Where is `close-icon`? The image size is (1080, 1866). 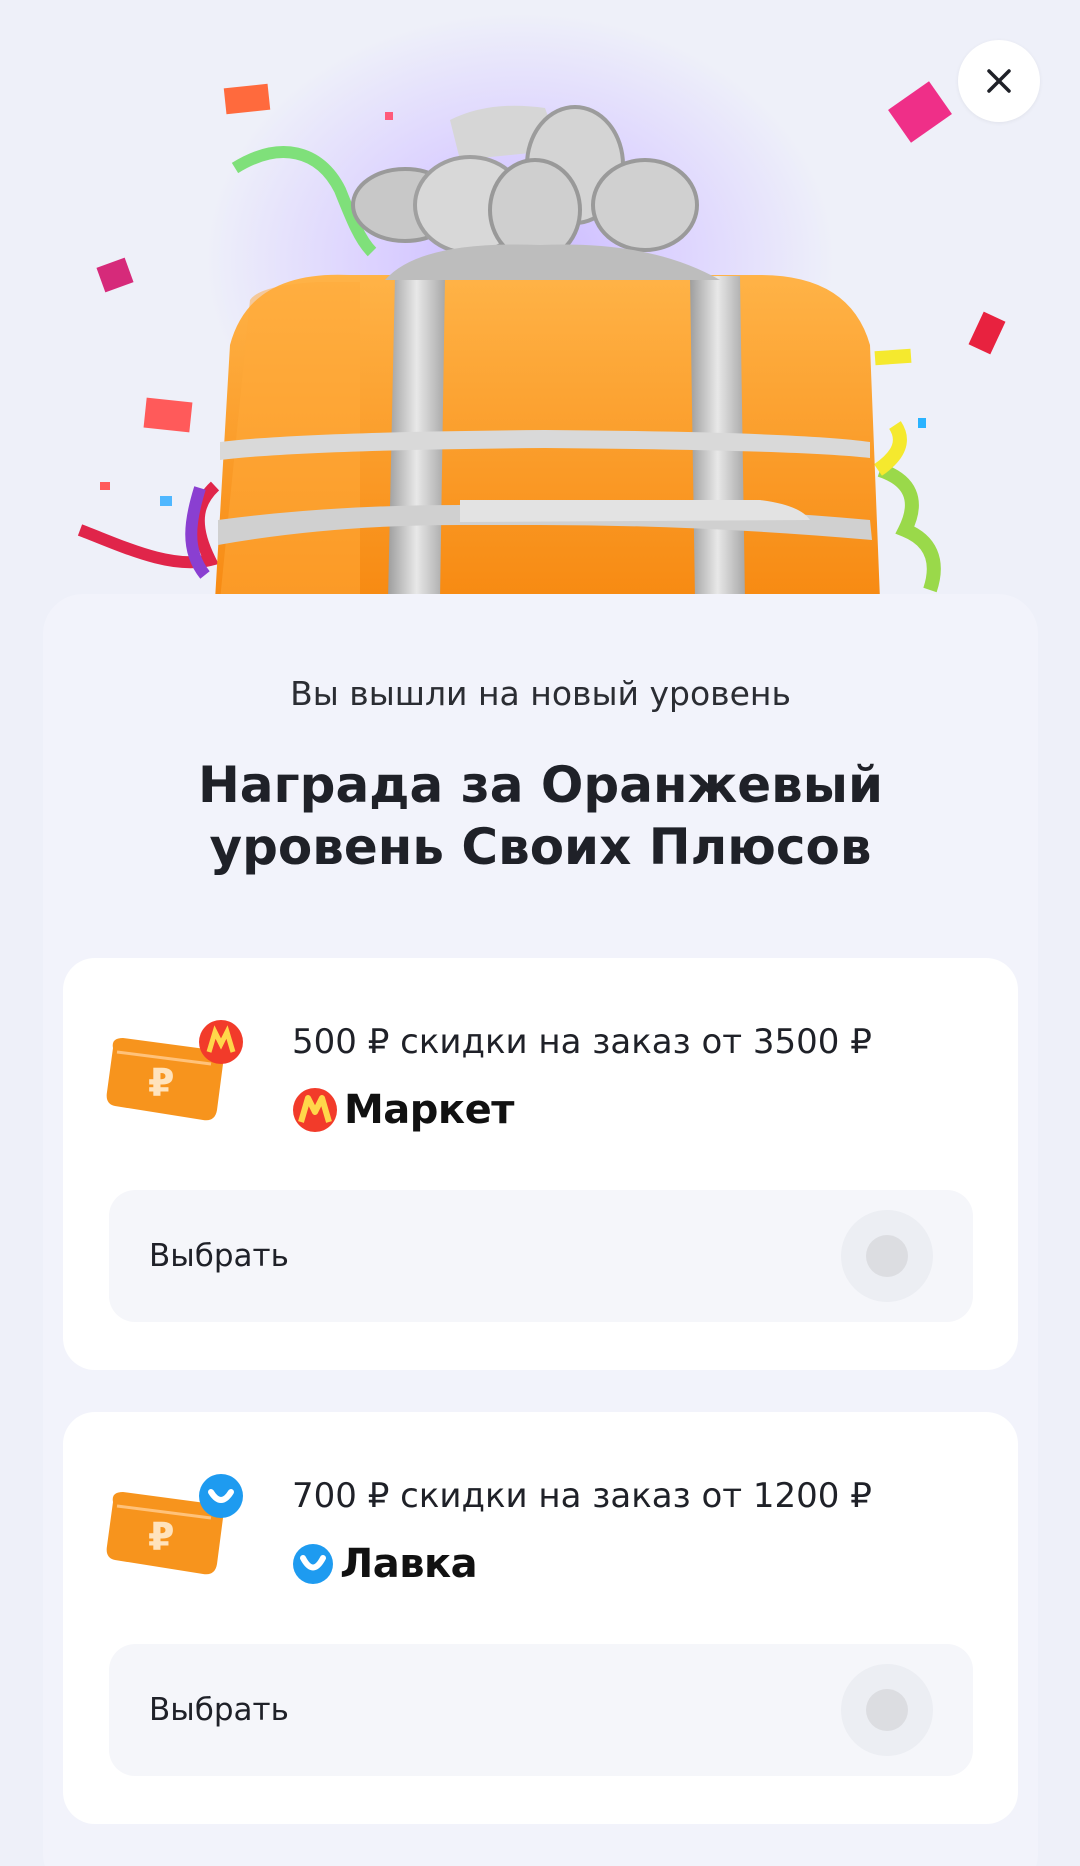
close-icon is located at coordinates (999, 81).